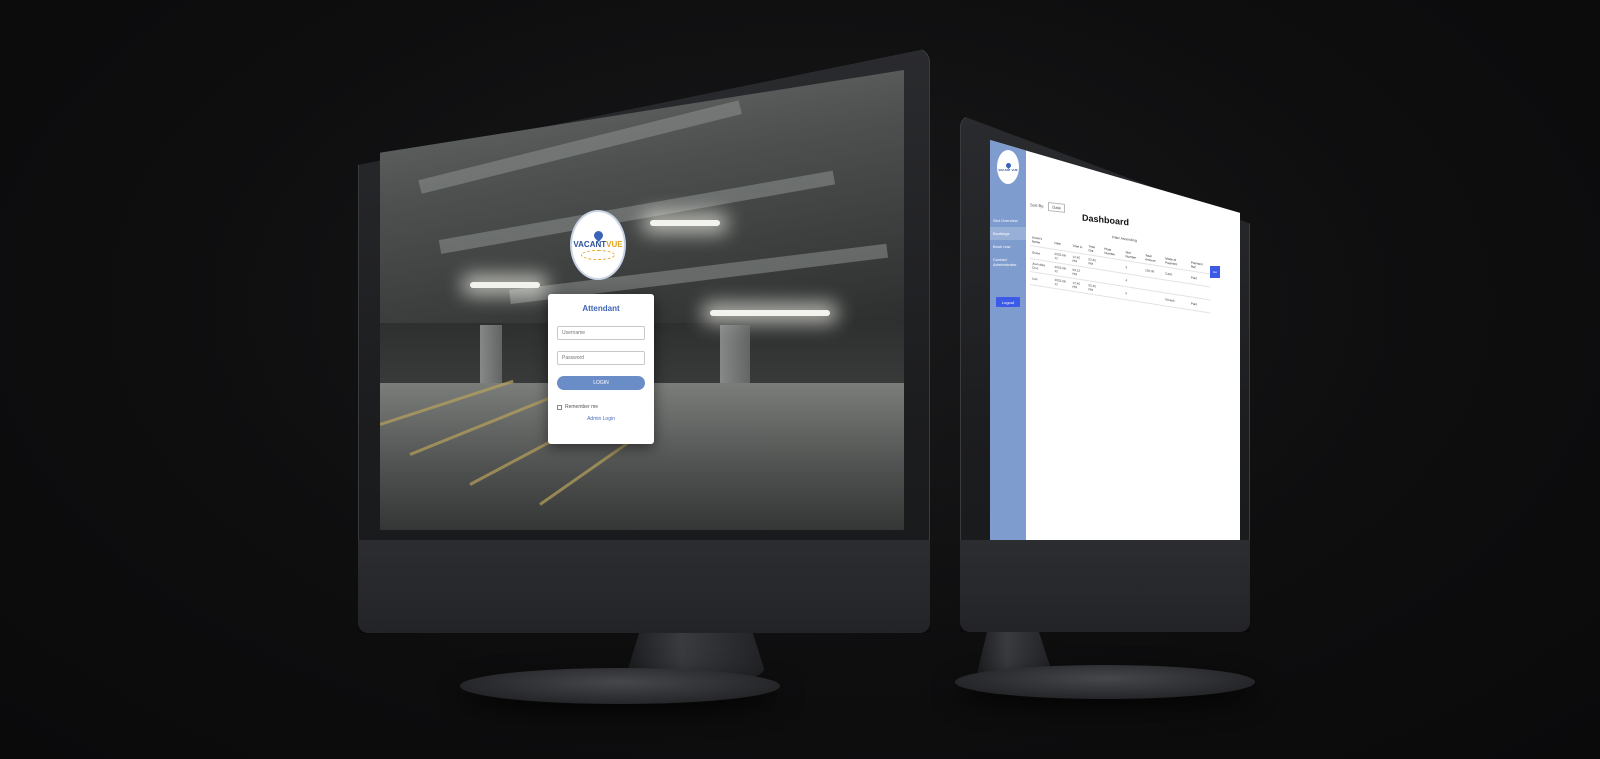  Describe the element at coordinates (601, 407) in the screenshot. I see `remember-me-row: Remember me` at that location.